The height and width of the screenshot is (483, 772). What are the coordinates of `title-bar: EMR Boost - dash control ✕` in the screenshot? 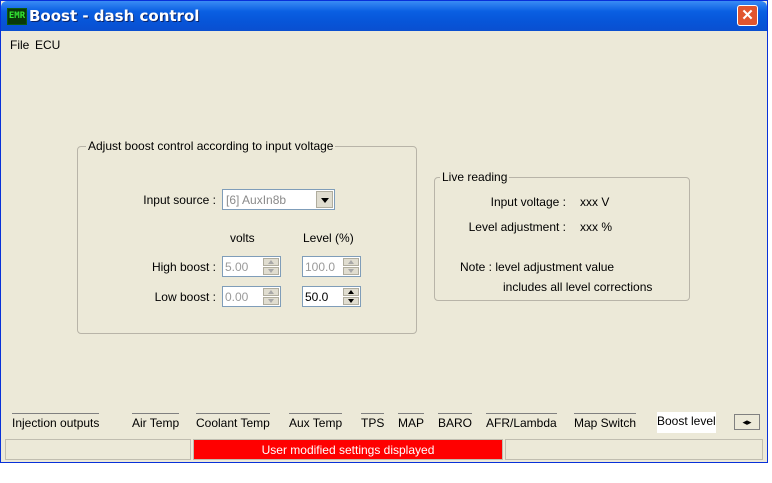 It's located at (384, 16).